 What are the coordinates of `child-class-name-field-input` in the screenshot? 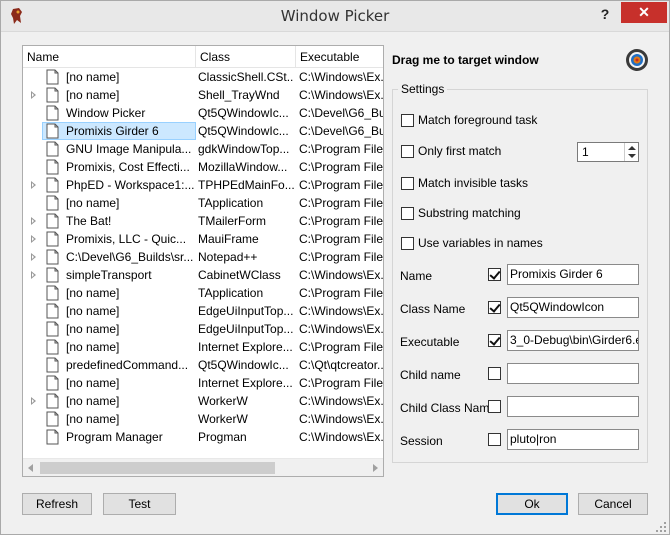 It's located at (573, 406).